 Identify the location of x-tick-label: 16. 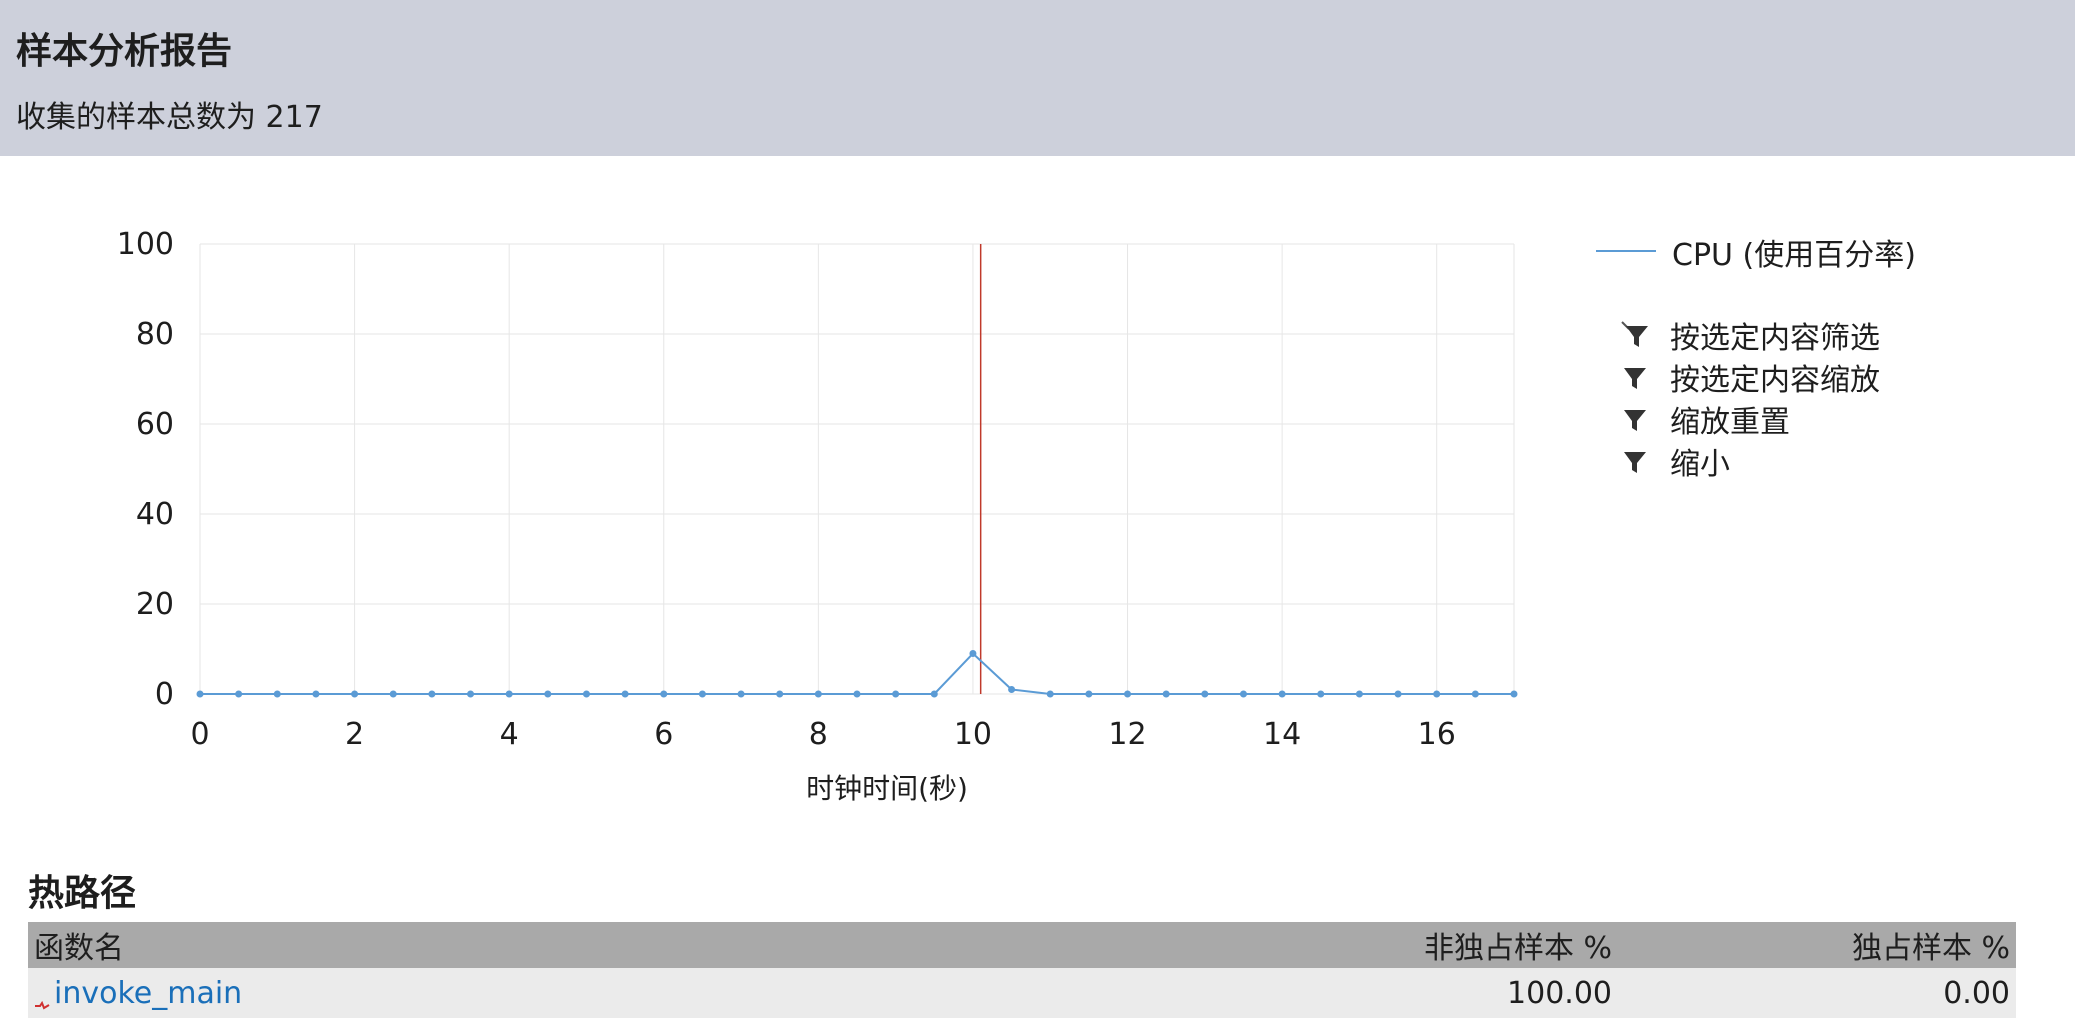
(1437, 734).